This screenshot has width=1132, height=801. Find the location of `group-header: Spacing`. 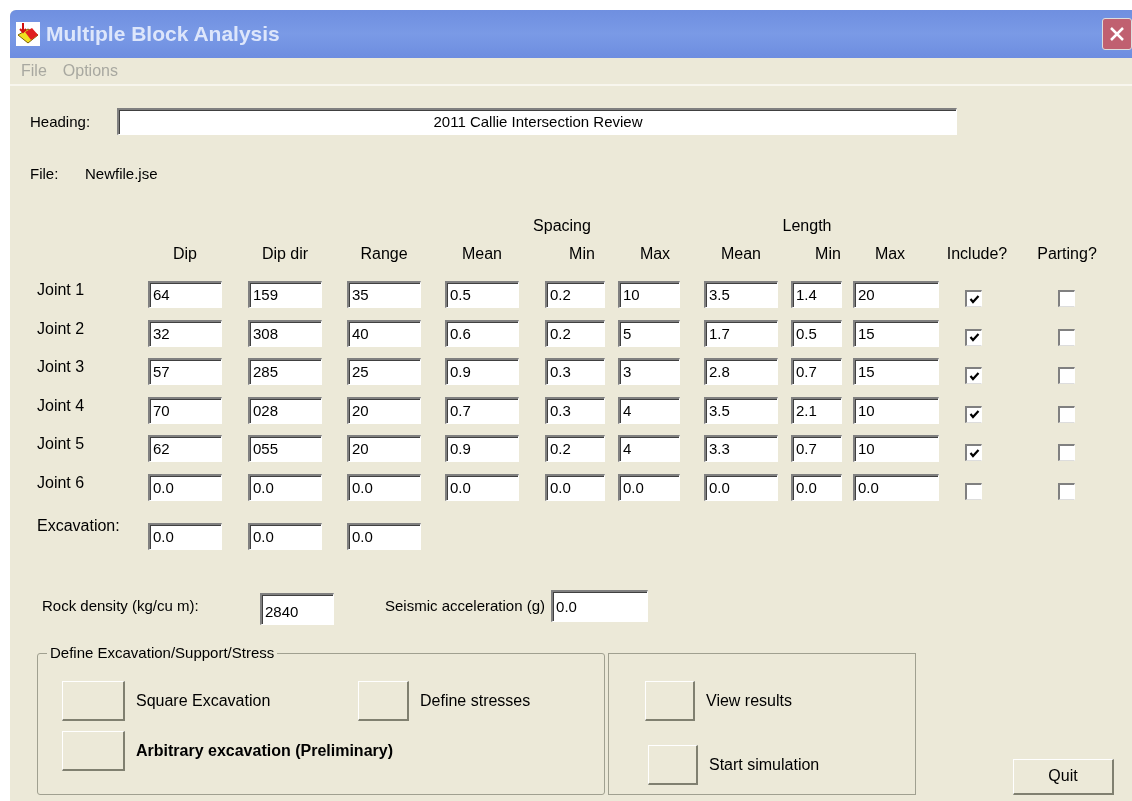

group-header: Spacing is located at coordinates (562, 226).